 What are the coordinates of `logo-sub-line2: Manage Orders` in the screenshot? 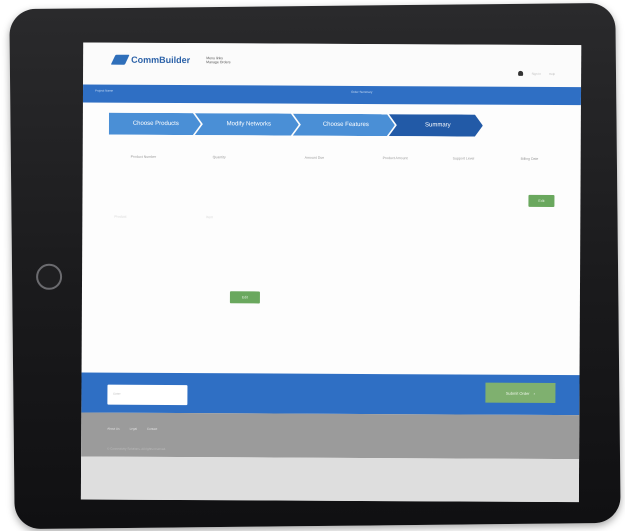 It's located at (218, 62).